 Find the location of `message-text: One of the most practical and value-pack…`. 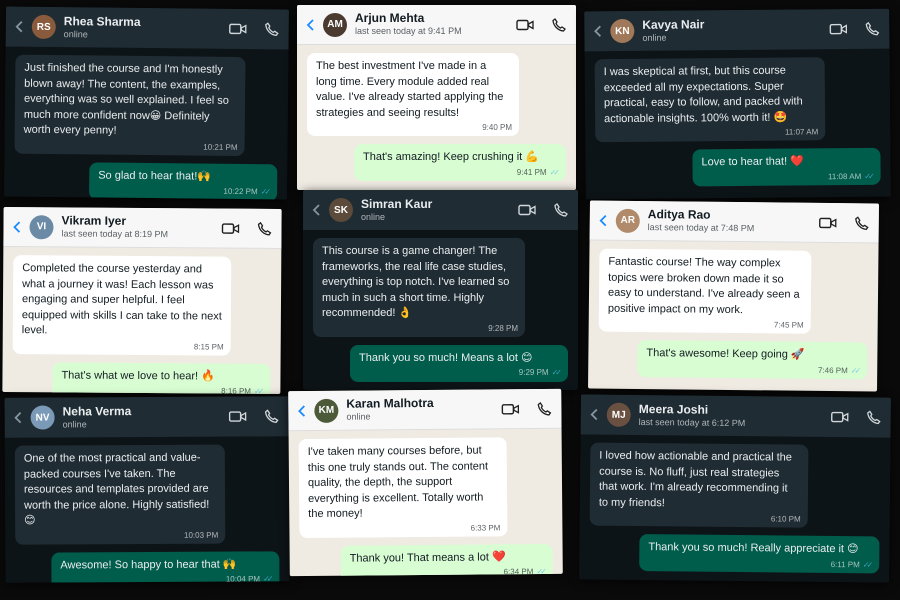

message-text: One of the most practical and value-pack… is located at coordinates (116, 489).